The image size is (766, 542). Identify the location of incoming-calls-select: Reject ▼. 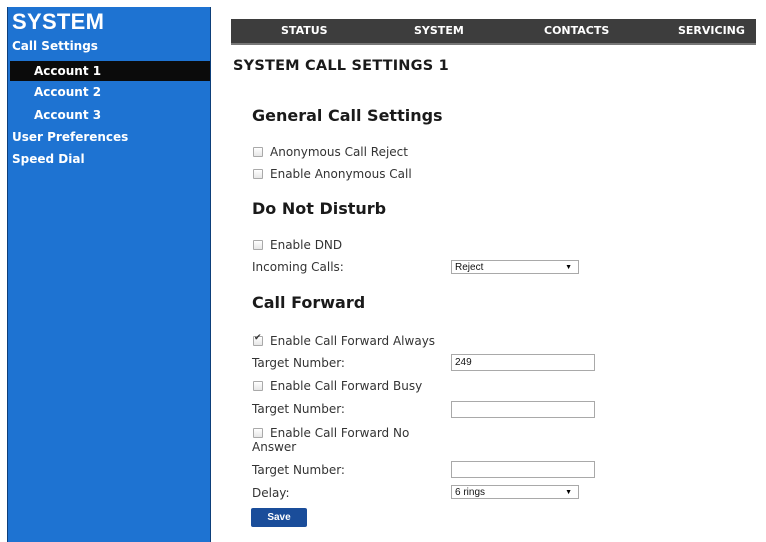
(515, 267).